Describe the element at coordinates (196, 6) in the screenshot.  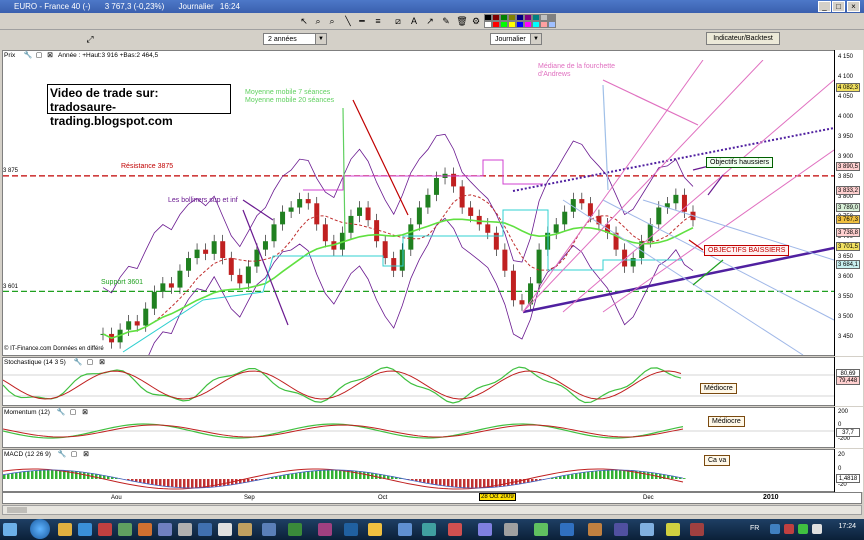
I see `window-period: Journalier` at that location.